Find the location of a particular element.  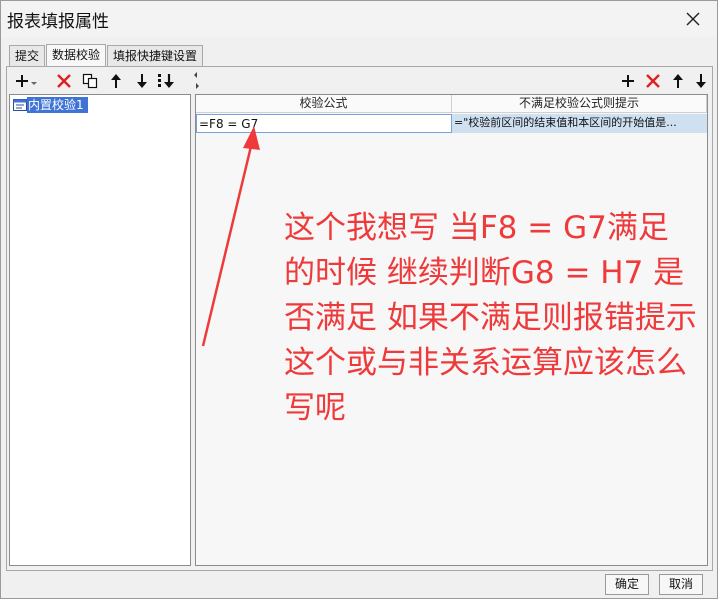

move-up-button is located at coordinates (116, 81).